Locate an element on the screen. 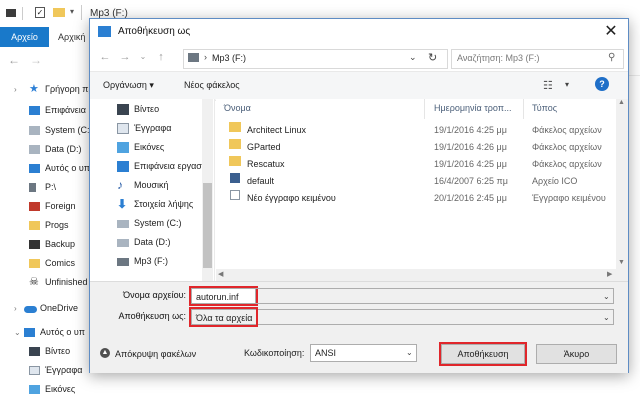 This screenshot has height=402, width=640. scroll-right-icon: ▶ is located at coordinates (609, 274).